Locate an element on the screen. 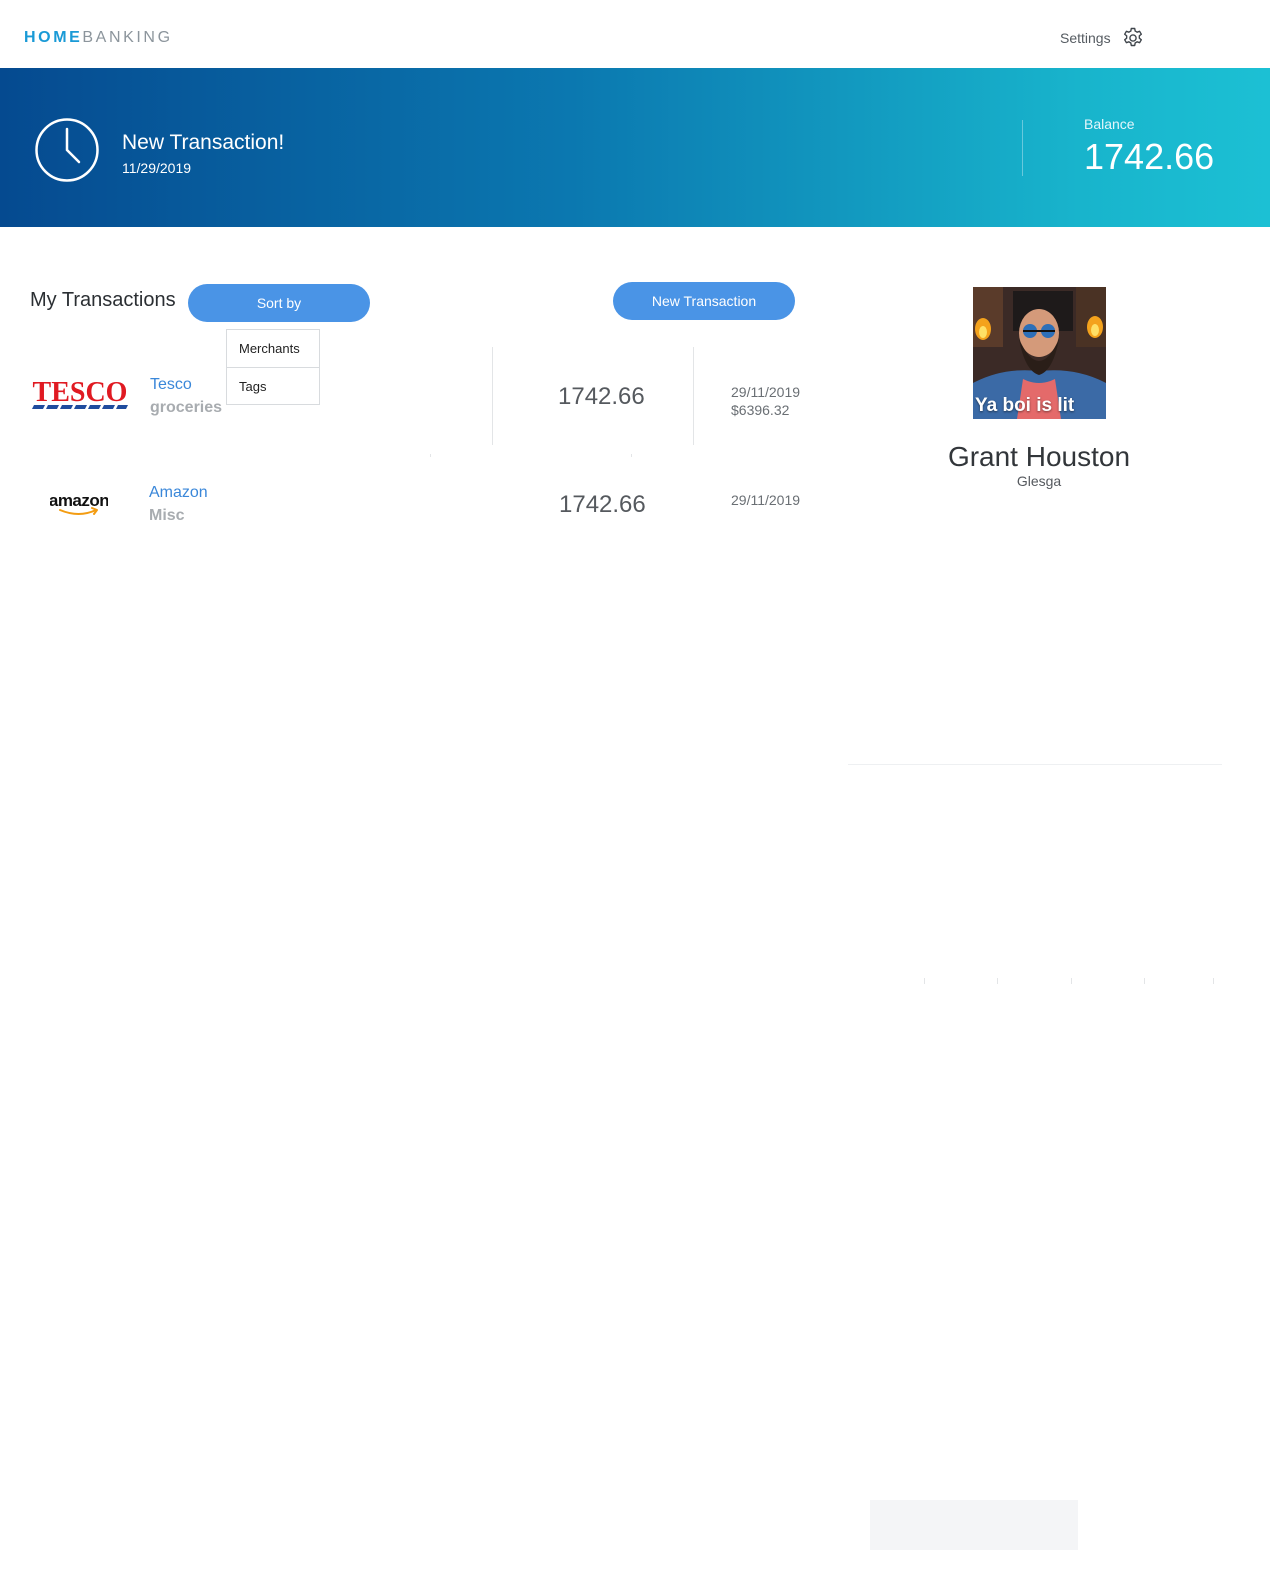 Image resolution: width=1281 pixels, height=1580 pixels. brand-logo-home: HOME is located at coordinates (53, 37).